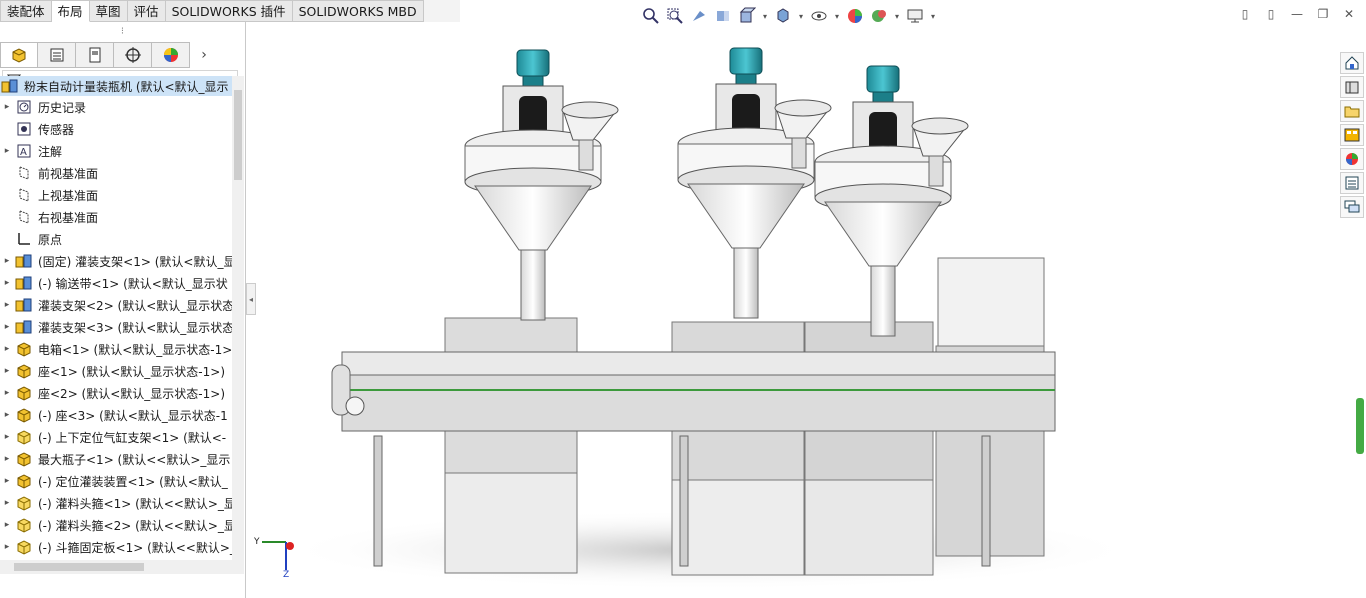  Describe the element at coordinates (204, 55) in the screenshot. I see `chevron-right-icon: ›` at that location.